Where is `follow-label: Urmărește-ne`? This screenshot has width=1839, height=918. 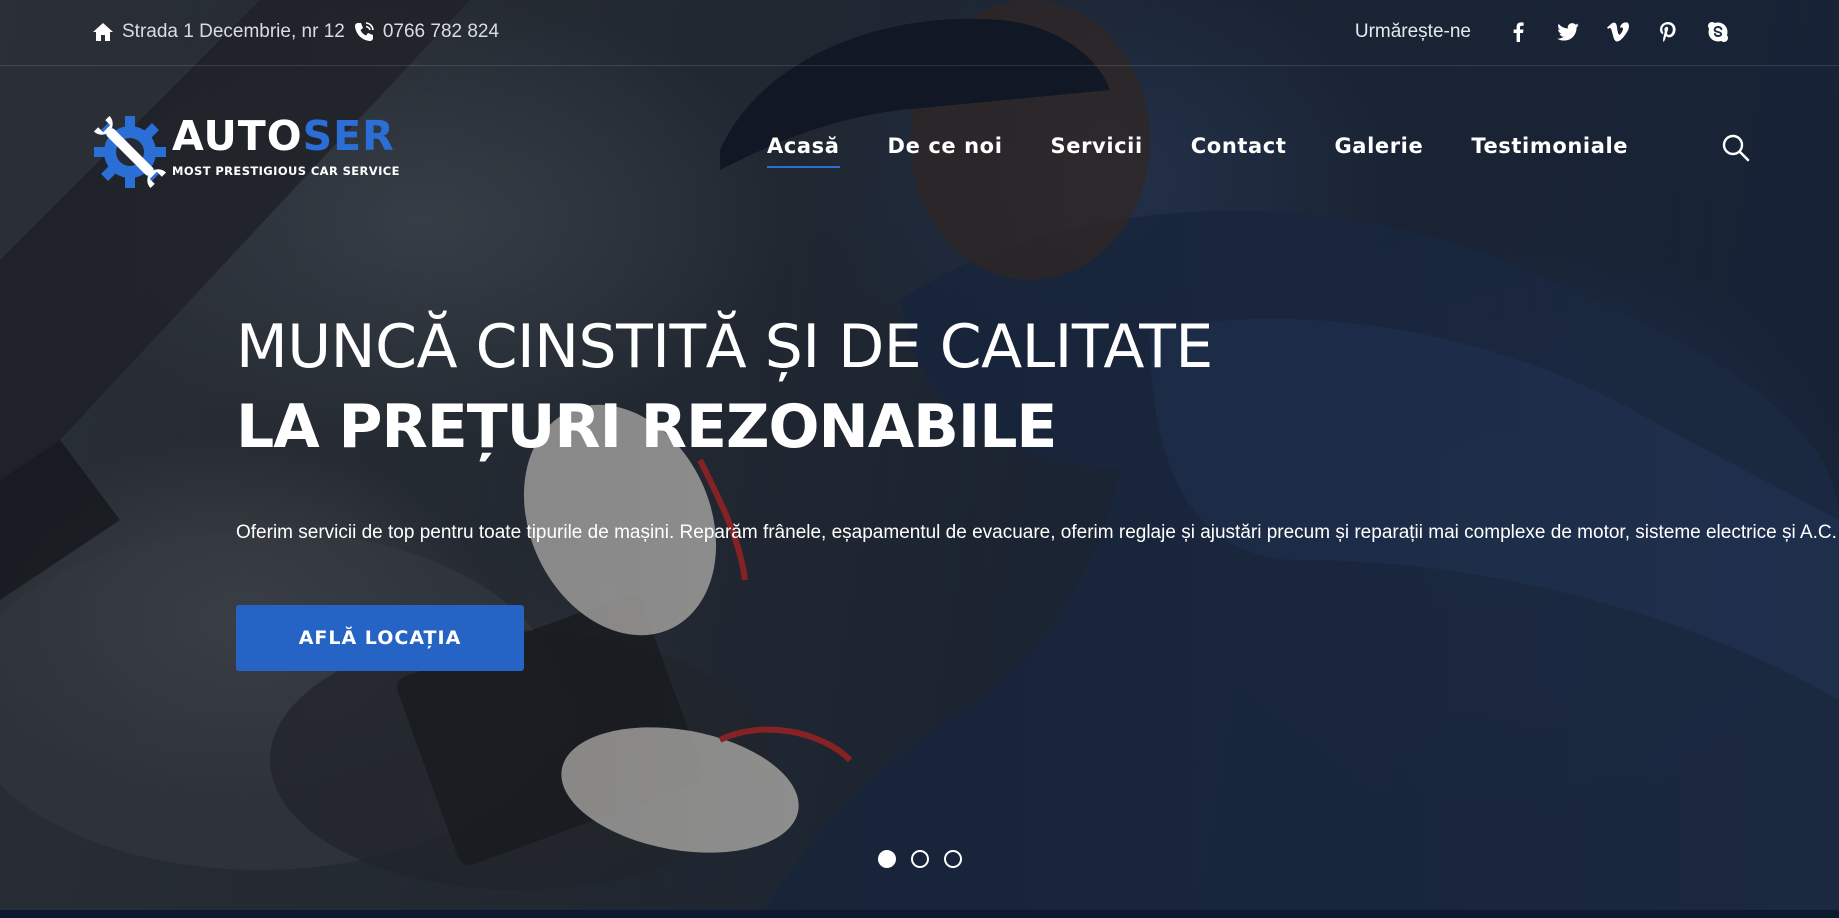 follow-label: Urmărește-ne is located at coordinates (1412, 31).